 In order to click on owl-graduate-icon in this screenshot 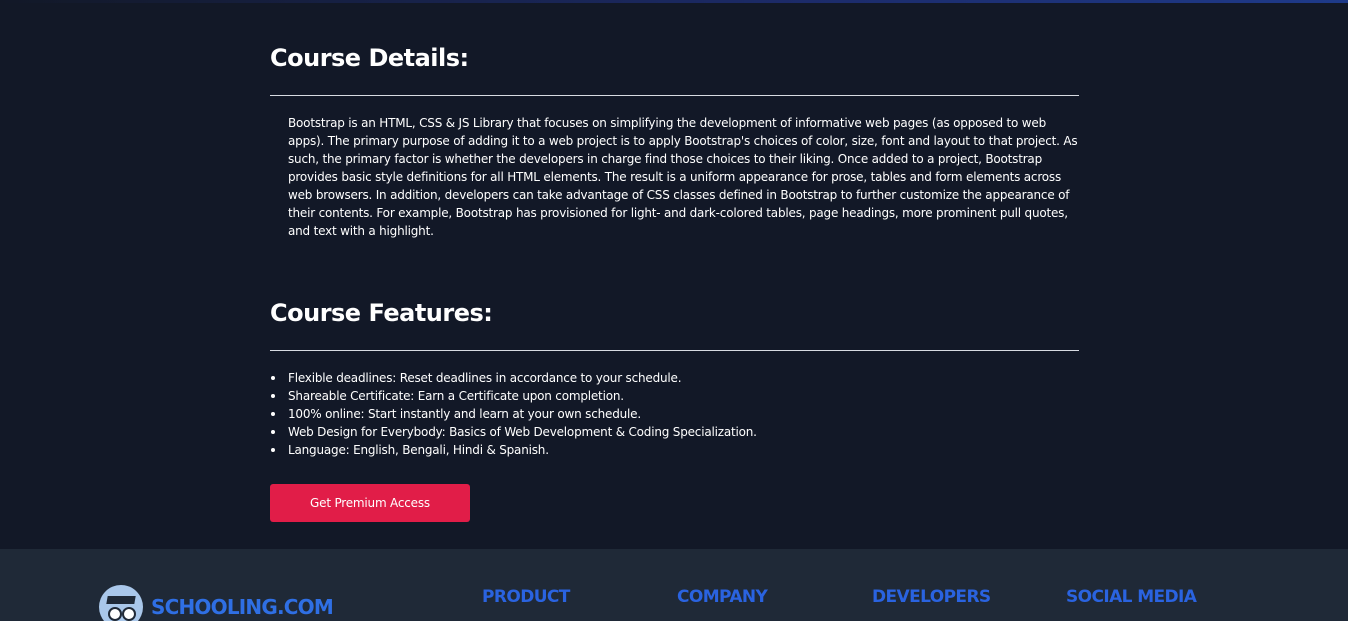, I will do `click(121, 603)`.